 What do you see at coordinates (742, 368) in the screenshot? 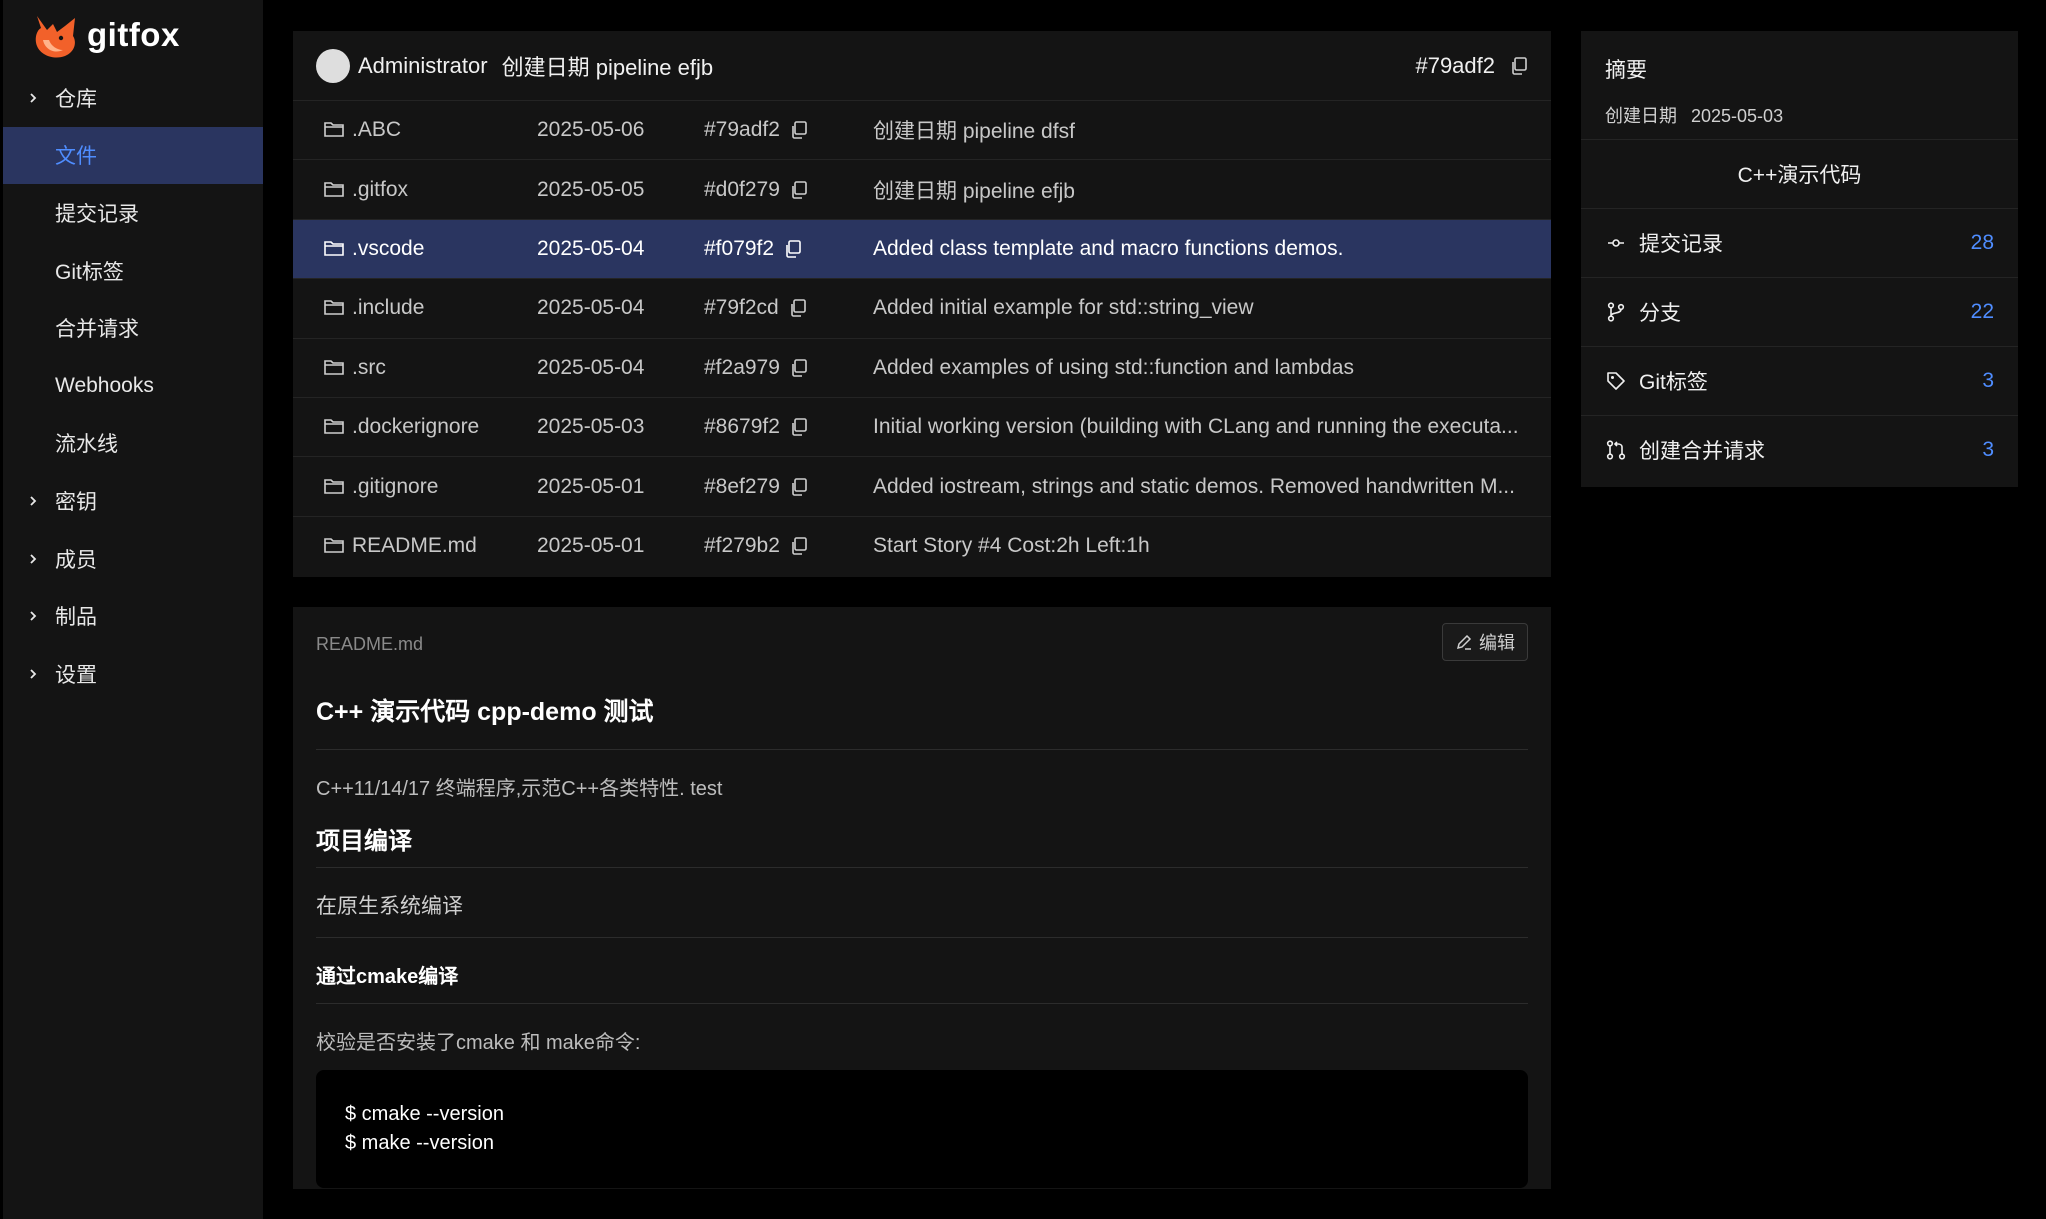
I see `hash-text: #f2a979` at bounding box center [742, 368].